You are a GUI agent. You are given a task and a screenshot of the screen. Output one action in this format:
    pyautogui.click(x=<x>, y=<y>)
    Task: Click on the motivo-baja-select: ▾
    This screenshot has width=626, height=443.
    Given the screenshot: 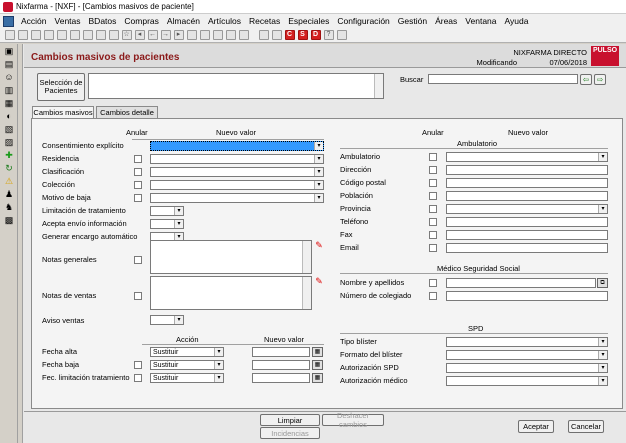 What is the action you would take?
    pyautogui.click(x=237, y=198)
    